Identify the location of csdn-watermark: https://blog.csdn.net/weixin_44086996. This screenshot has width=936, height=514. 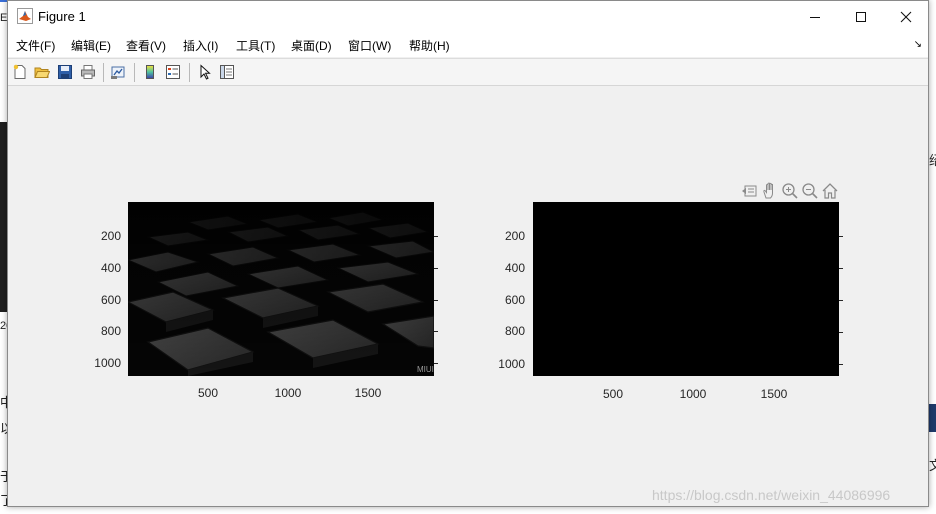
(771, 495).